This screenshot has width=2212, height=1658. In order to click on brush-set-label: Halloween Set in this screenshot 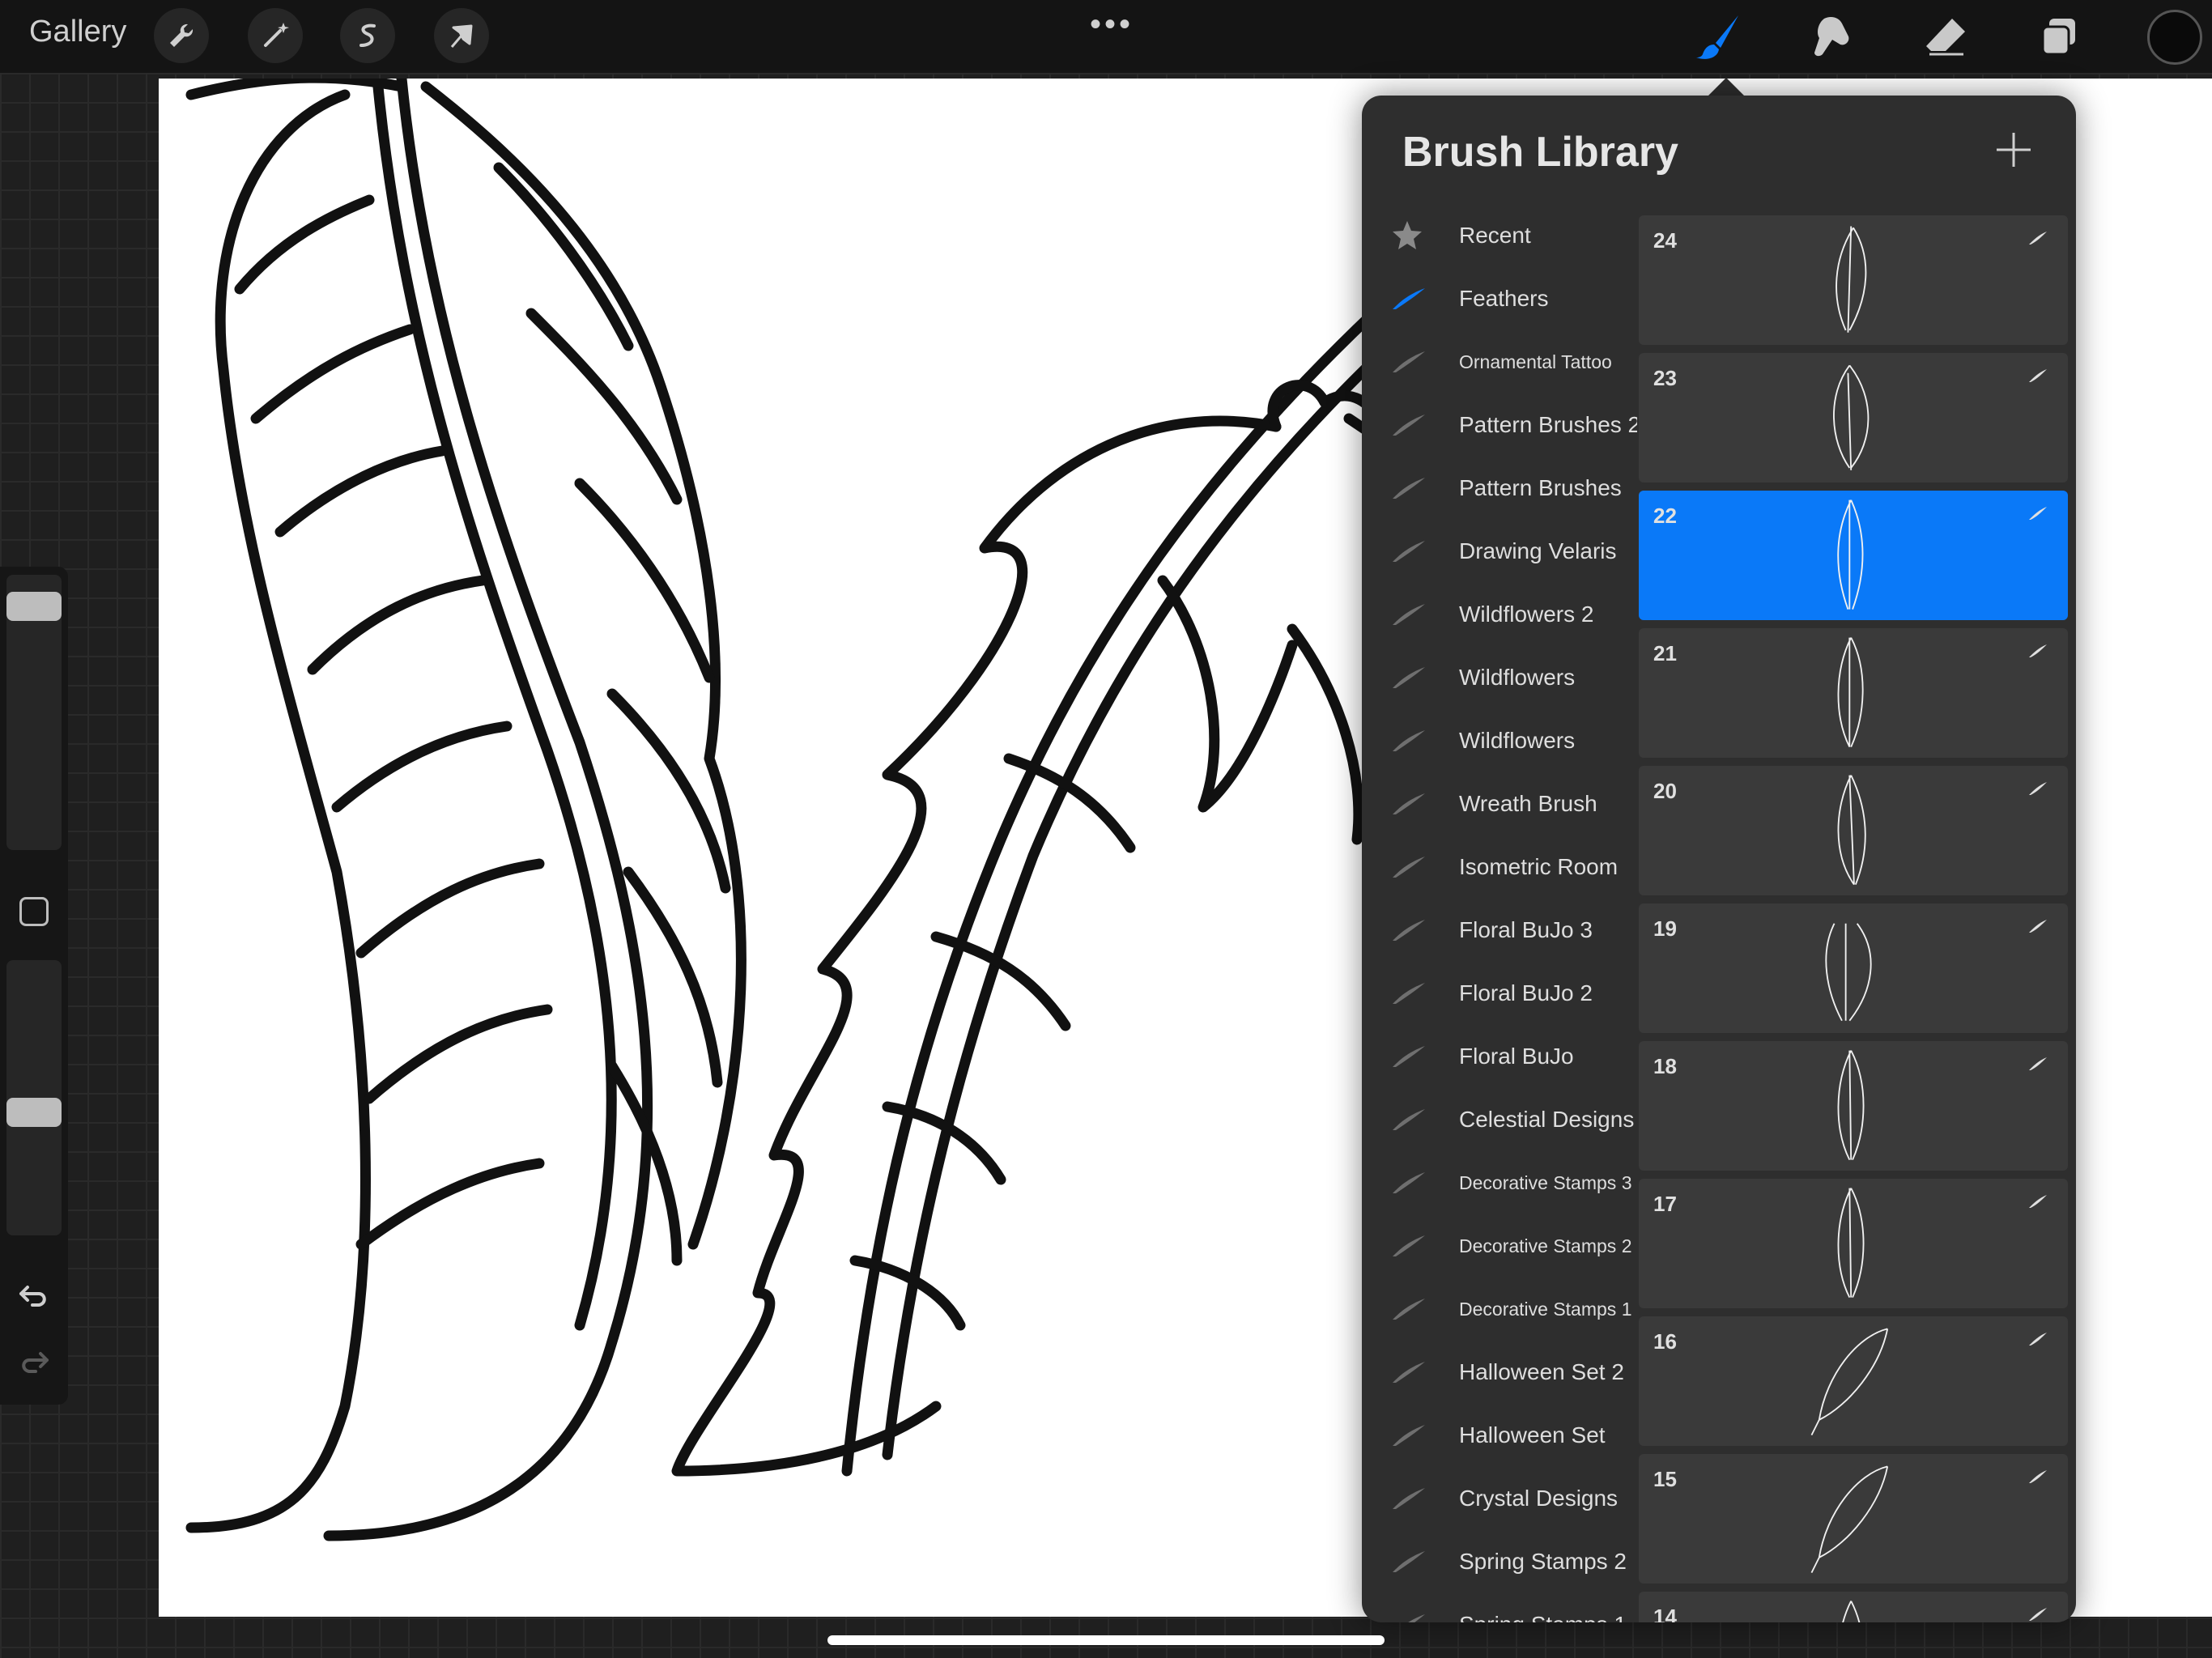, I will do `click(1532, 1435)`.